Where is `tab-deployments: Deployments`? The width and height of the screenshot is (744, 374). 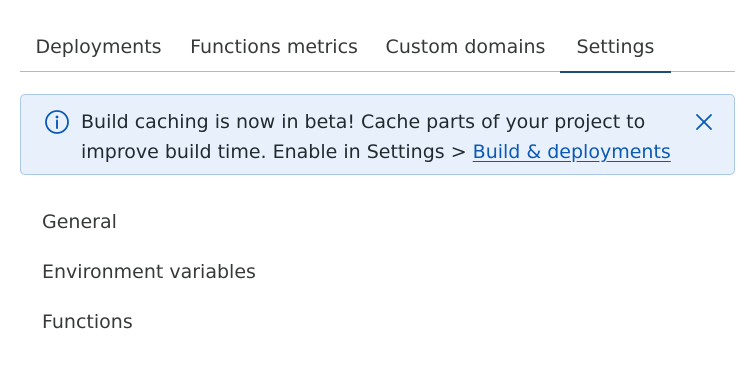
tab-deployments: Deployments is located at coordinates (98, 47).